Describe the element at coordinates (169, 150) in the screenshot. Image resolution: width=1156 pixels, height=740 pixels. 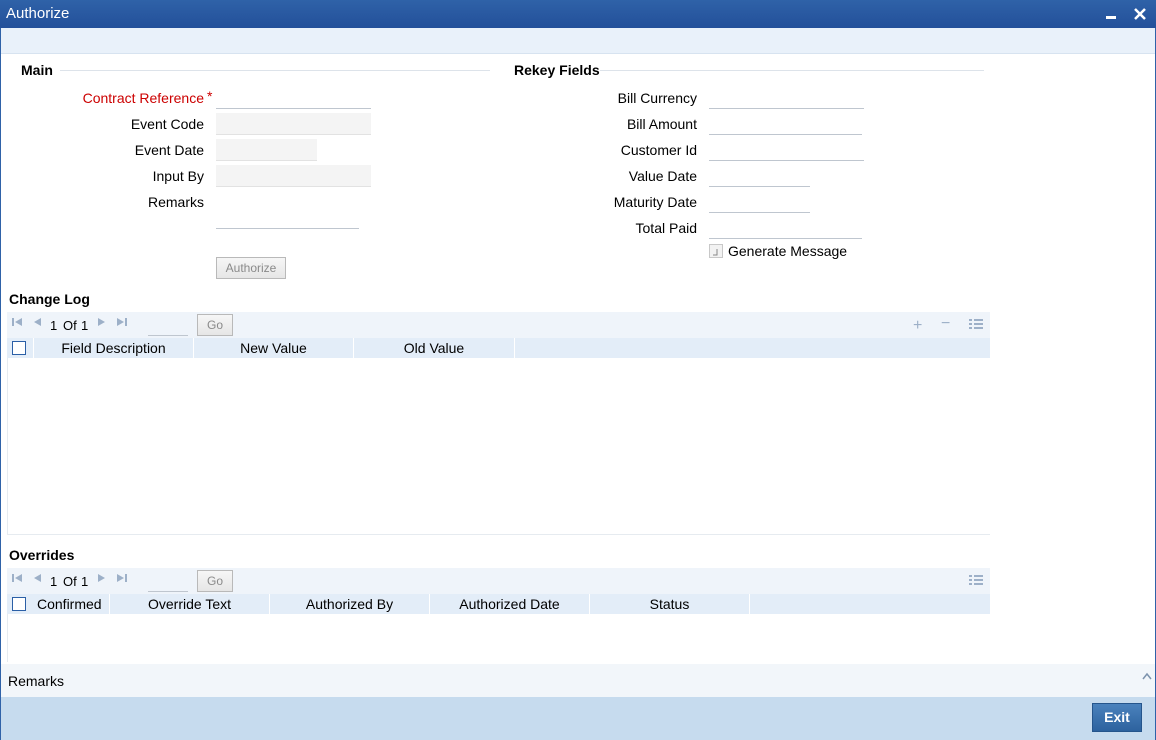
I see `event-date-label: Event Date` at that location.